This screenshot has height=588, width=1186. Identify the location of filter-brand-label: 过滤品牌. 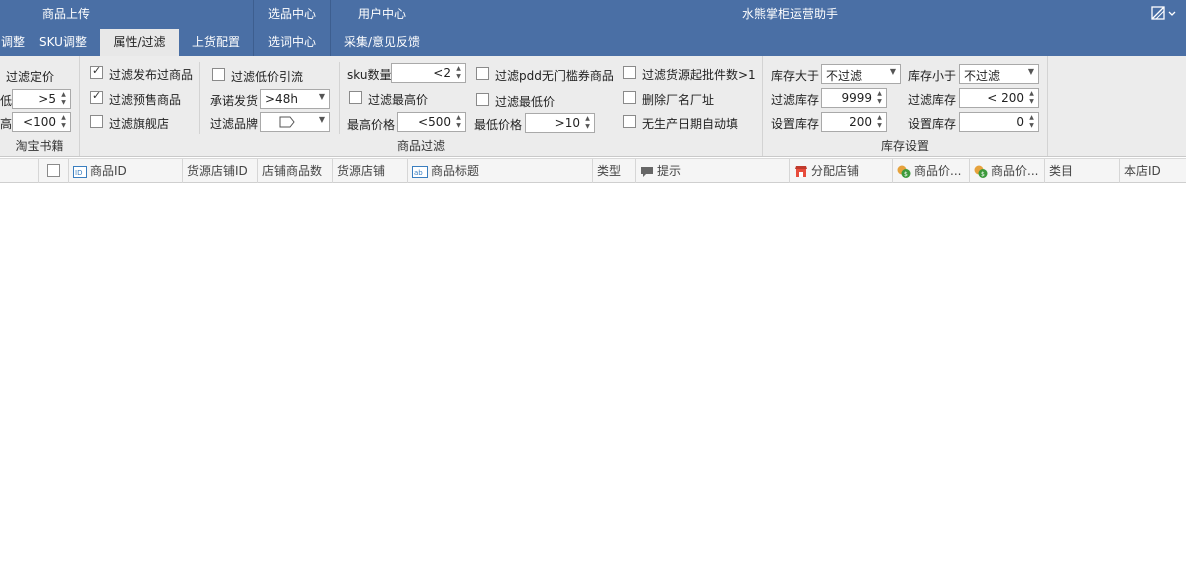
(234, 124).